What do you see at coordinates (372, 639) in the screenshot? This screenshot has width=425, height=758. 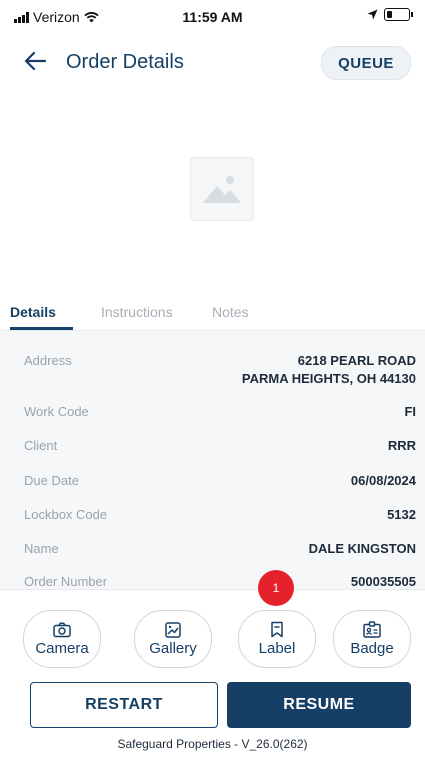 I see `badge-button: Badge` at bounding box center [372, 639].